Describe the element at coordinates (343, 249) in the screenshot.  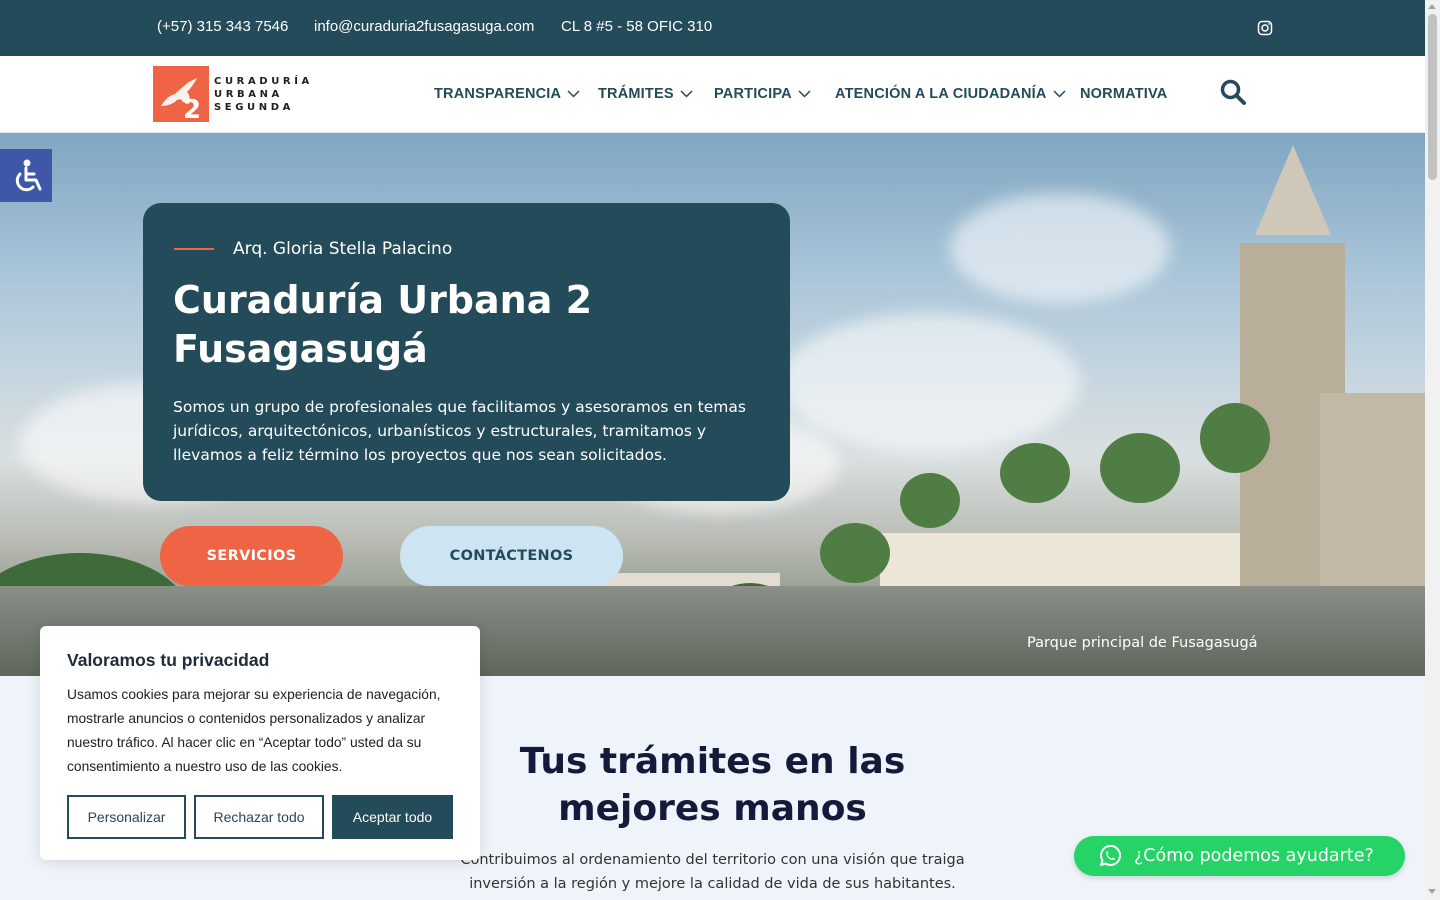
I see `hero-subtitle: Arq. Gloria Stella Palacino` at that location.